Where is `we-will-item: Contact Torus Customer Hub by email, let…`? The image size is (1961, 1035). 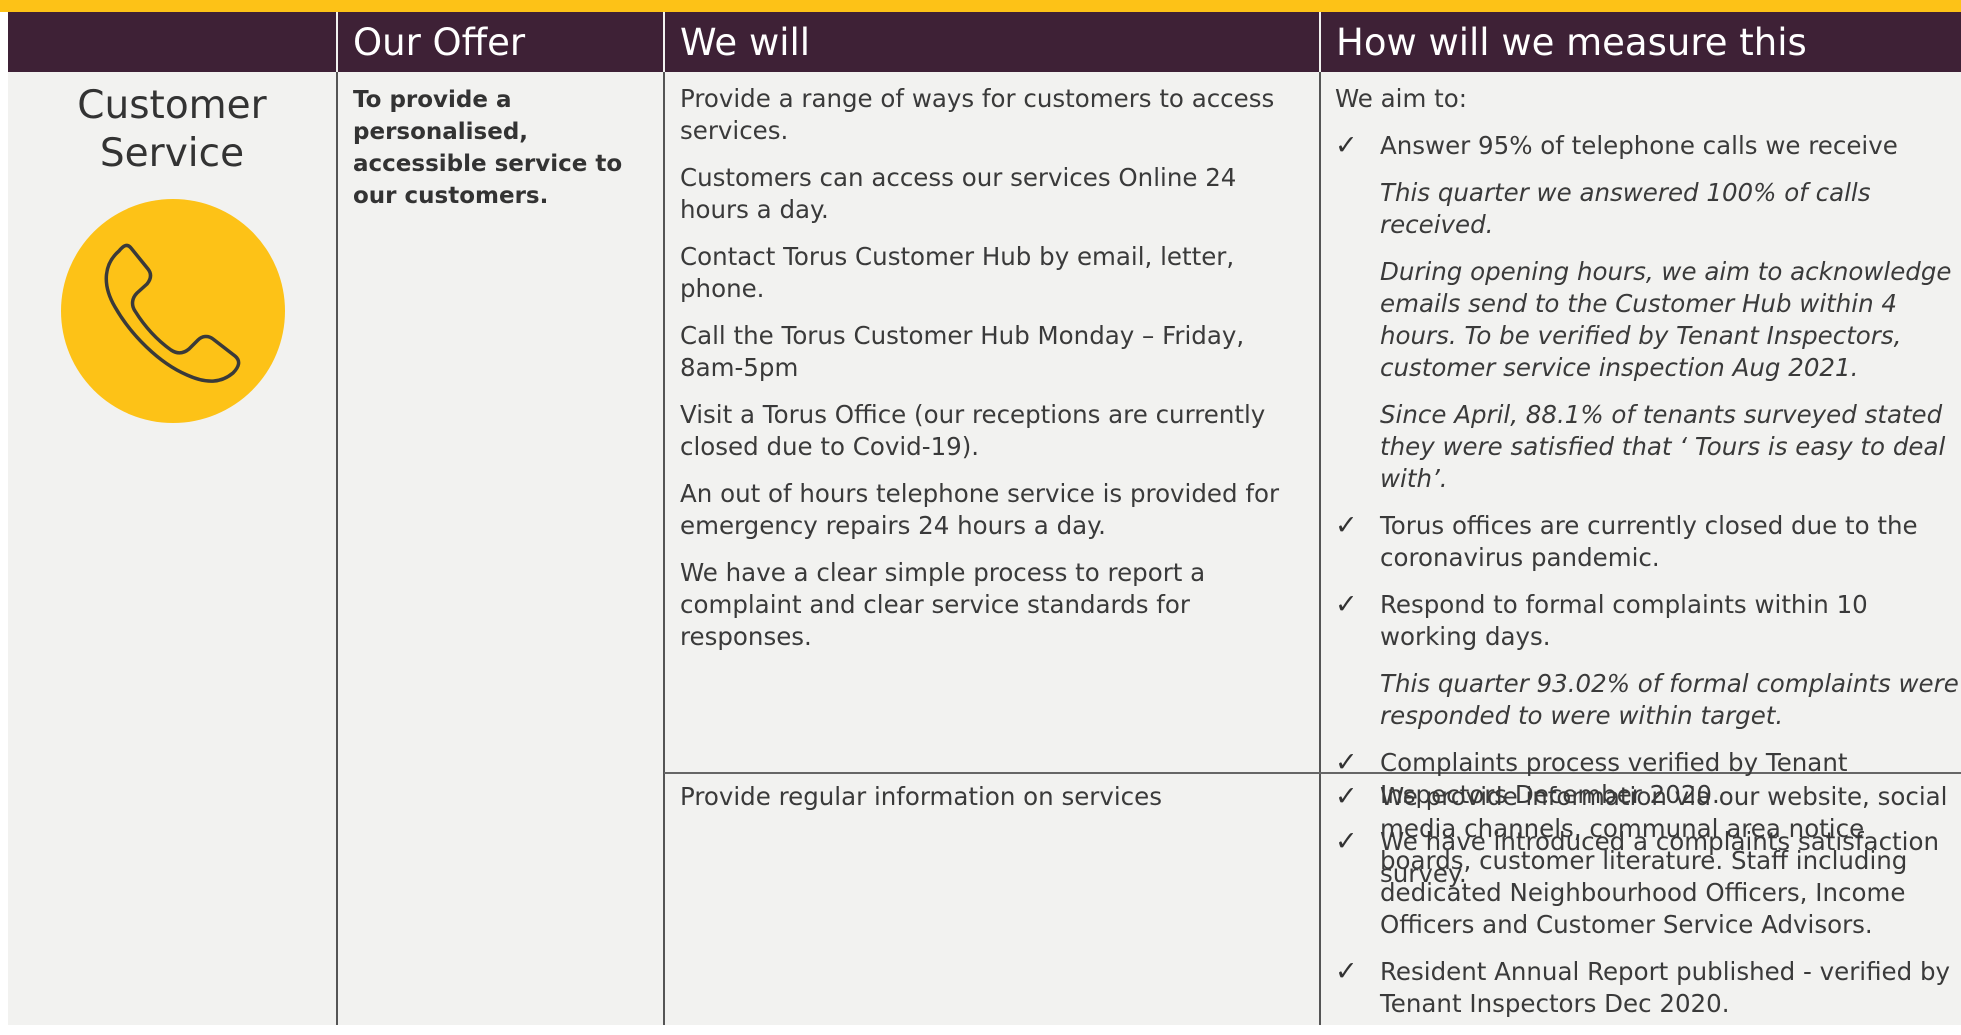 we-will-item: Contact Torus Customer Hub by email, let… is located at coordinates (957, 272).